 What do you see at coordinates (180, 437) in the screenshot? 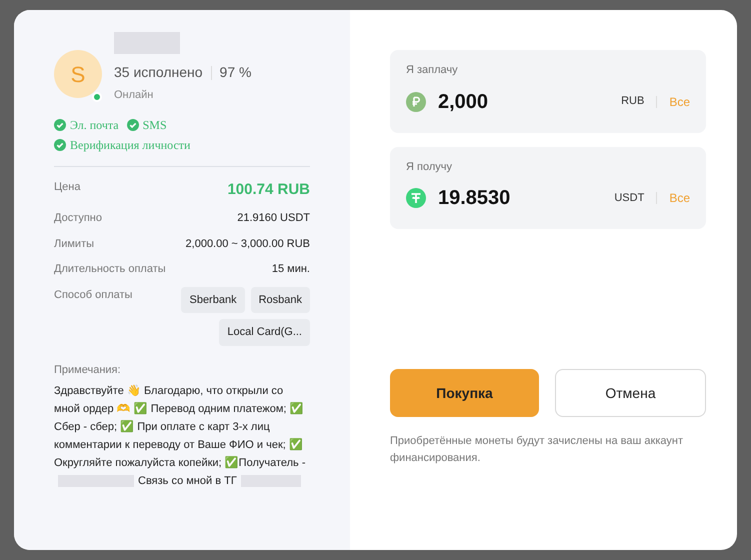
I see `notes-text: Здравствуйте 👋 Благодарю, что открыли со мной ордер 🫶 ✅ Перевод одним платежом; ✅ Сбер - сбер; ✅ При оплате с карт 3-х лиц комментарии к переводу от Ваше ФИО и чек; ✅ Округляйте пожалуйста копейки; ✅Получатель - Связь со мной в ТГ` at bounding box center [180, 437].